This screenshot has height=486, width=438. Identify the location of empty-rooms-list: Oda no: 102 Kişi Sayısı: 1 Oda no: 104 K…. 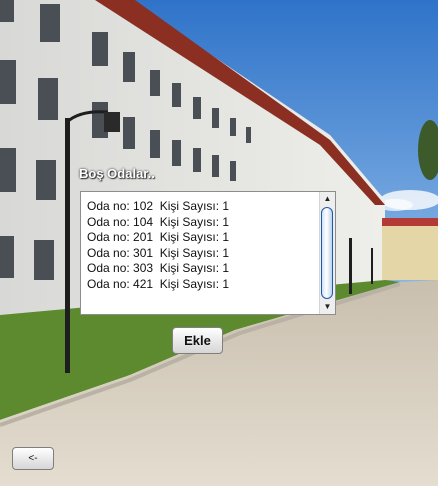
(208, 253).